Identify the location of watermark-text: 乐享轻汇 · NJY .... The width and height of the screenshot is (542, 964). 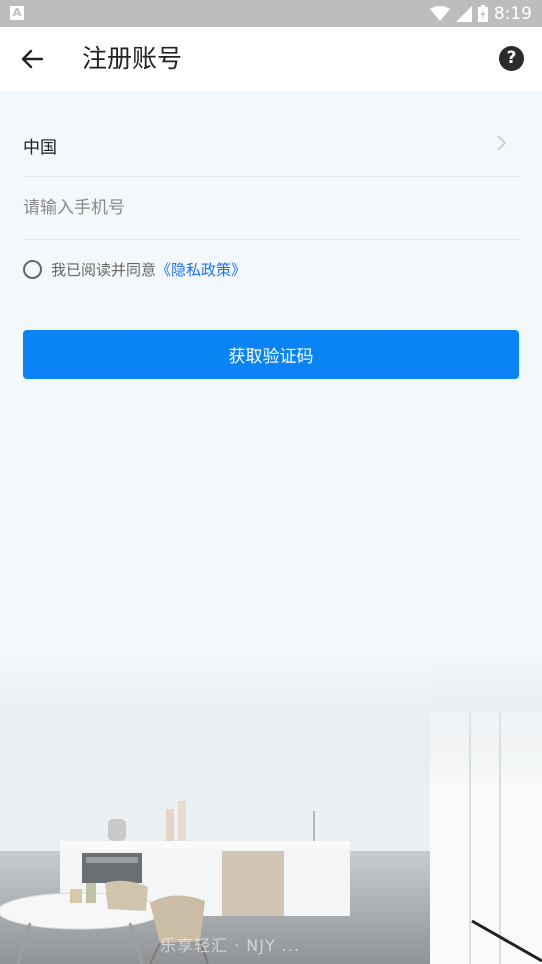
(230, 945).